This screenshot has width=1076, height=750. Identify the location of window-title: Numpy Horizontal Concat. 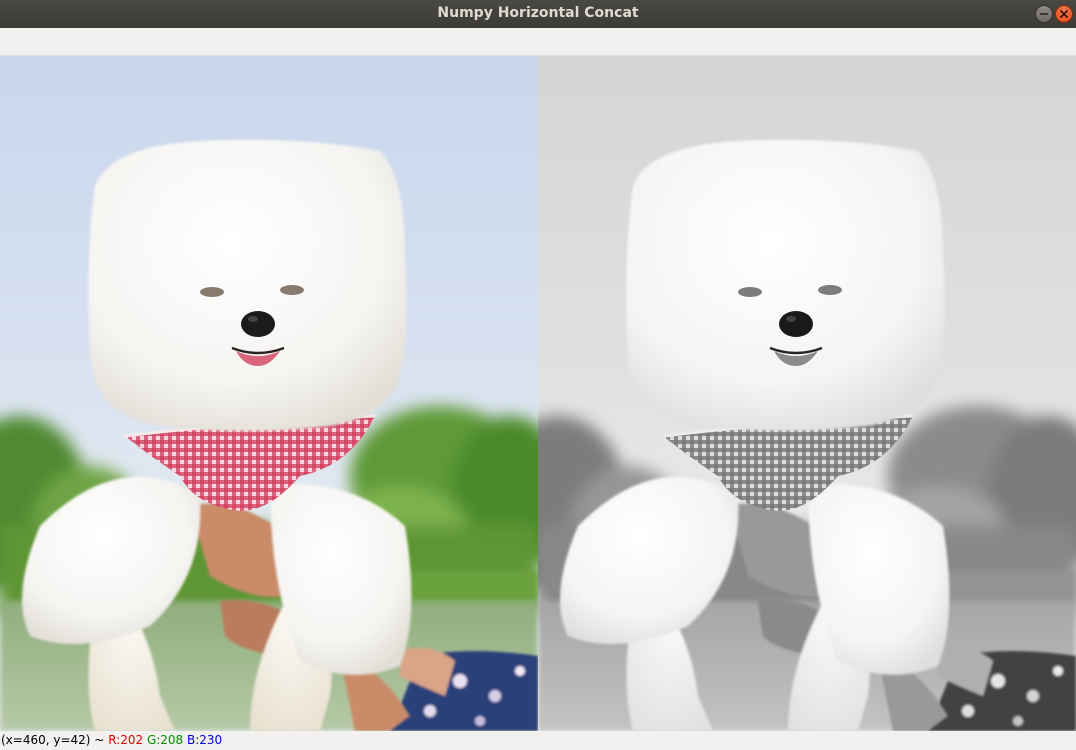
(538, 13).